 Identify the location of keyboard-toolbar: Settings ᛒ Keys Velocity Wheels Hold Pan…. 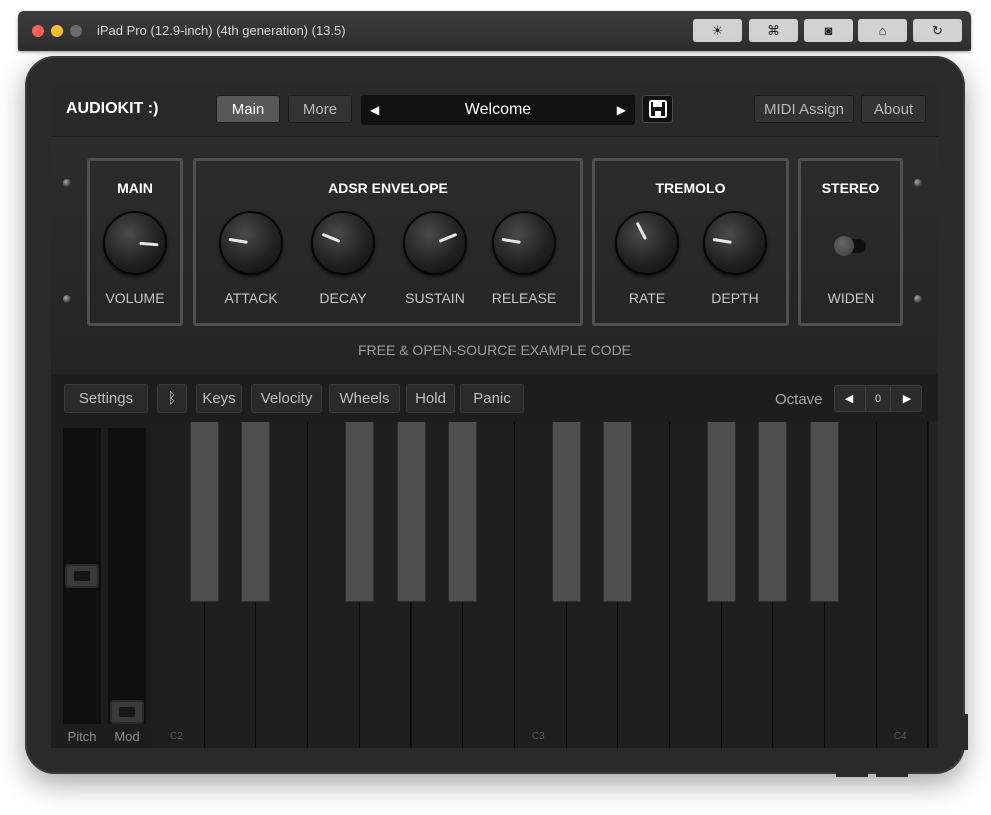
(494, 398).